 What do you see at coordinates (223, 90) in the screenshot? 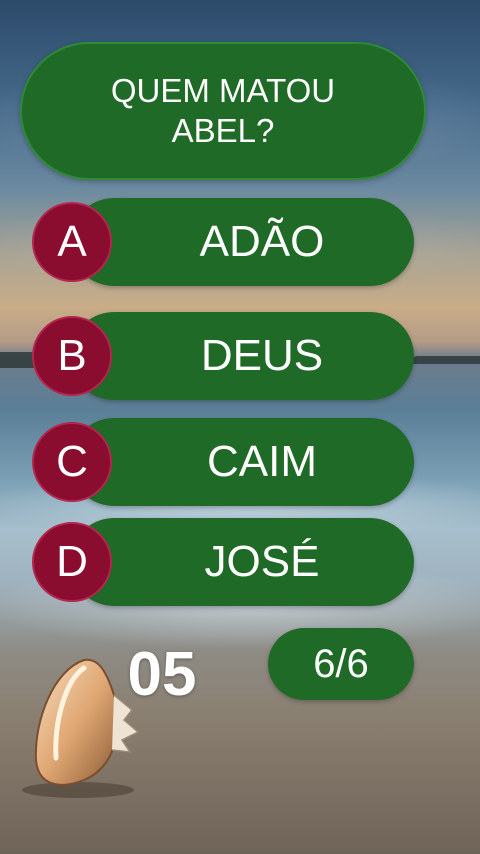
I see `question-text-line1: QUEM MATOU` at bounding box center [223, 90].